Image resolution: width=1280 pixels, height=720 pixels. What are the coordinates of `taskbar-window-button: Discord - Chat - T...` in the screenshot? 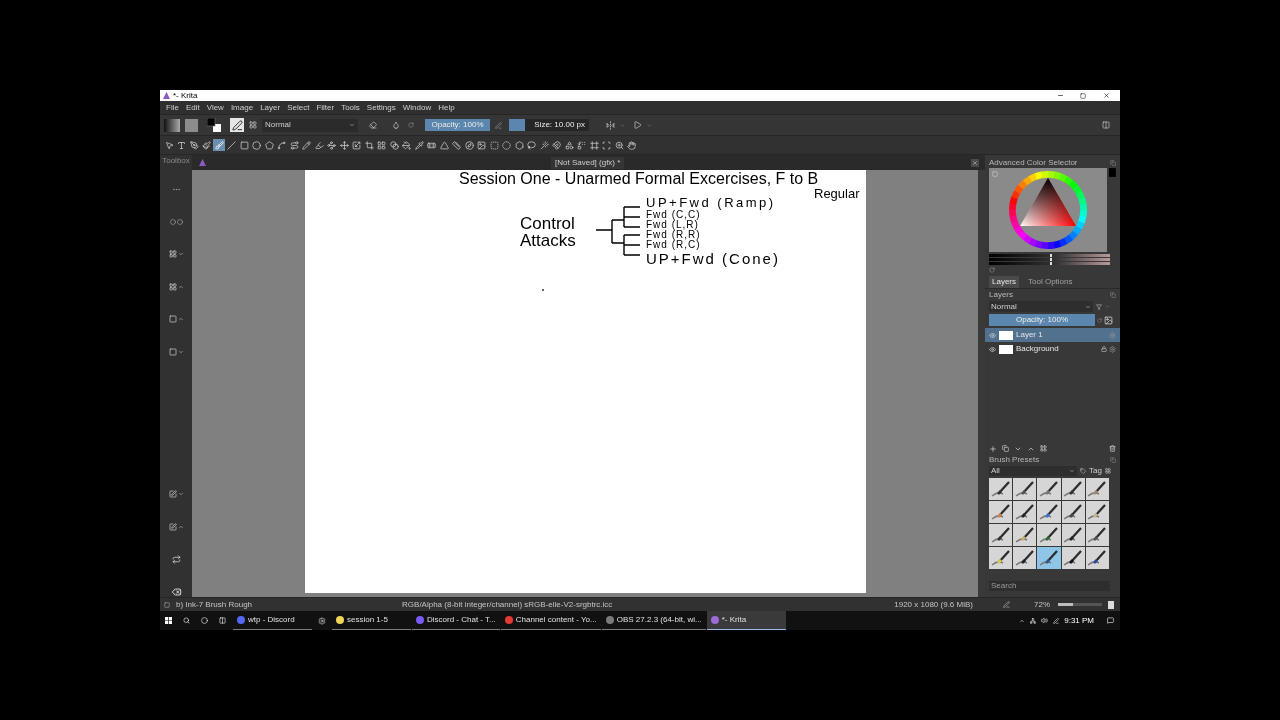 It's located at (456, 620).